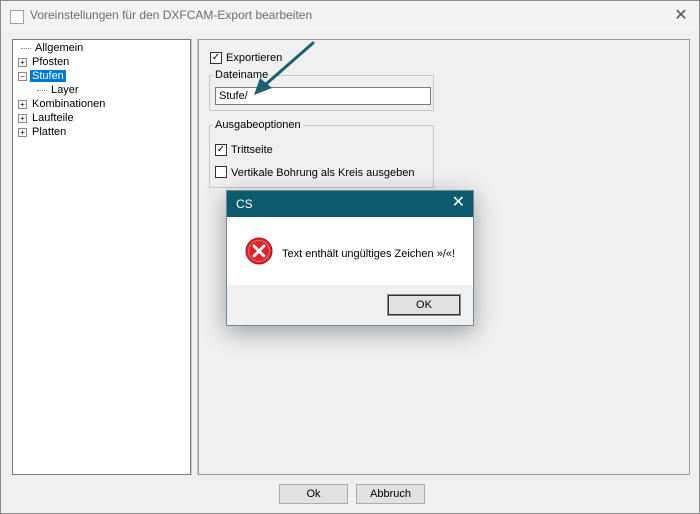  Describe the element at coordinates (681, 16) in the screenshot. I see `window-close-icon: ✕` at that location.